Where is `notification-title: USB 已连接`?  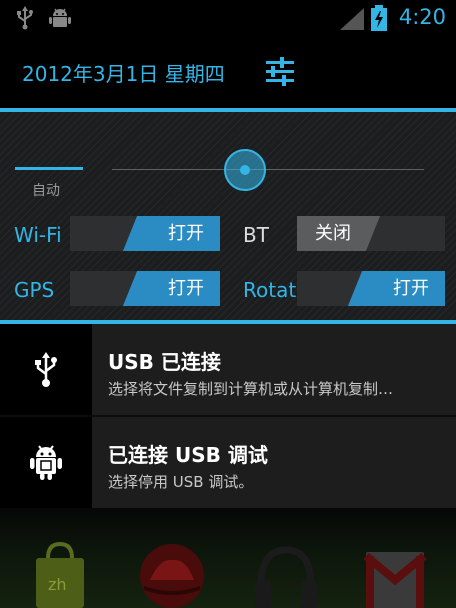
notification-title: USB 已连接 is located at coordinates (164, 362).